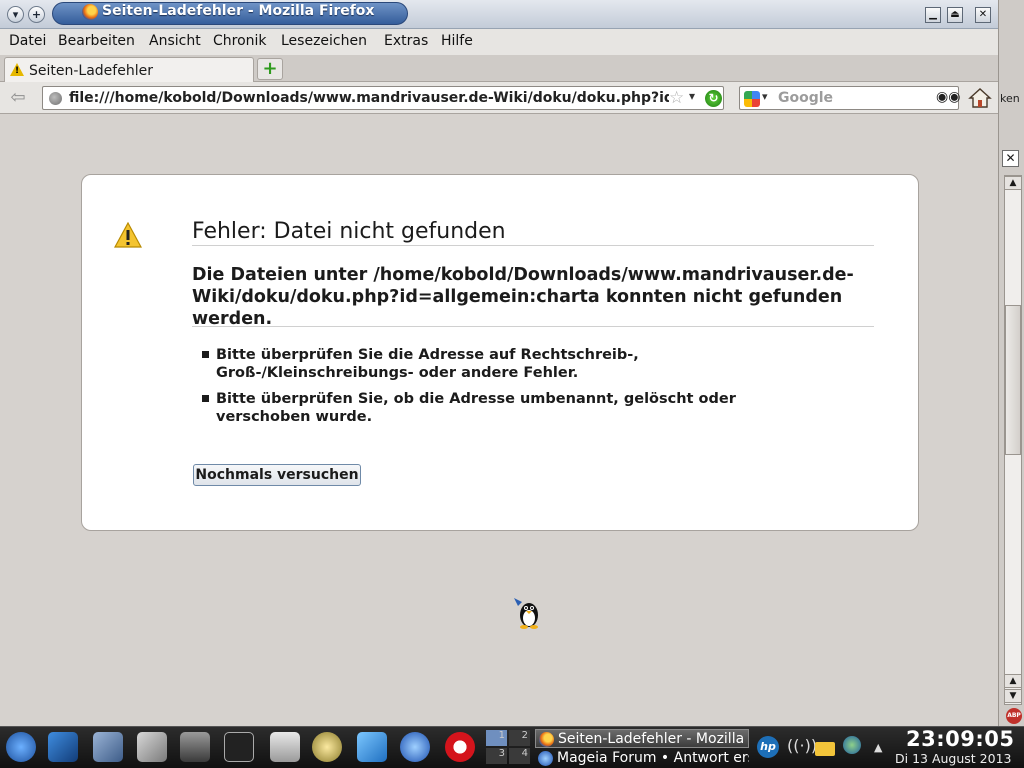  What do you see at coordinates (983, 15) in the screenshot?
I see `close-button: ✕` at bounding box center [983, 15].